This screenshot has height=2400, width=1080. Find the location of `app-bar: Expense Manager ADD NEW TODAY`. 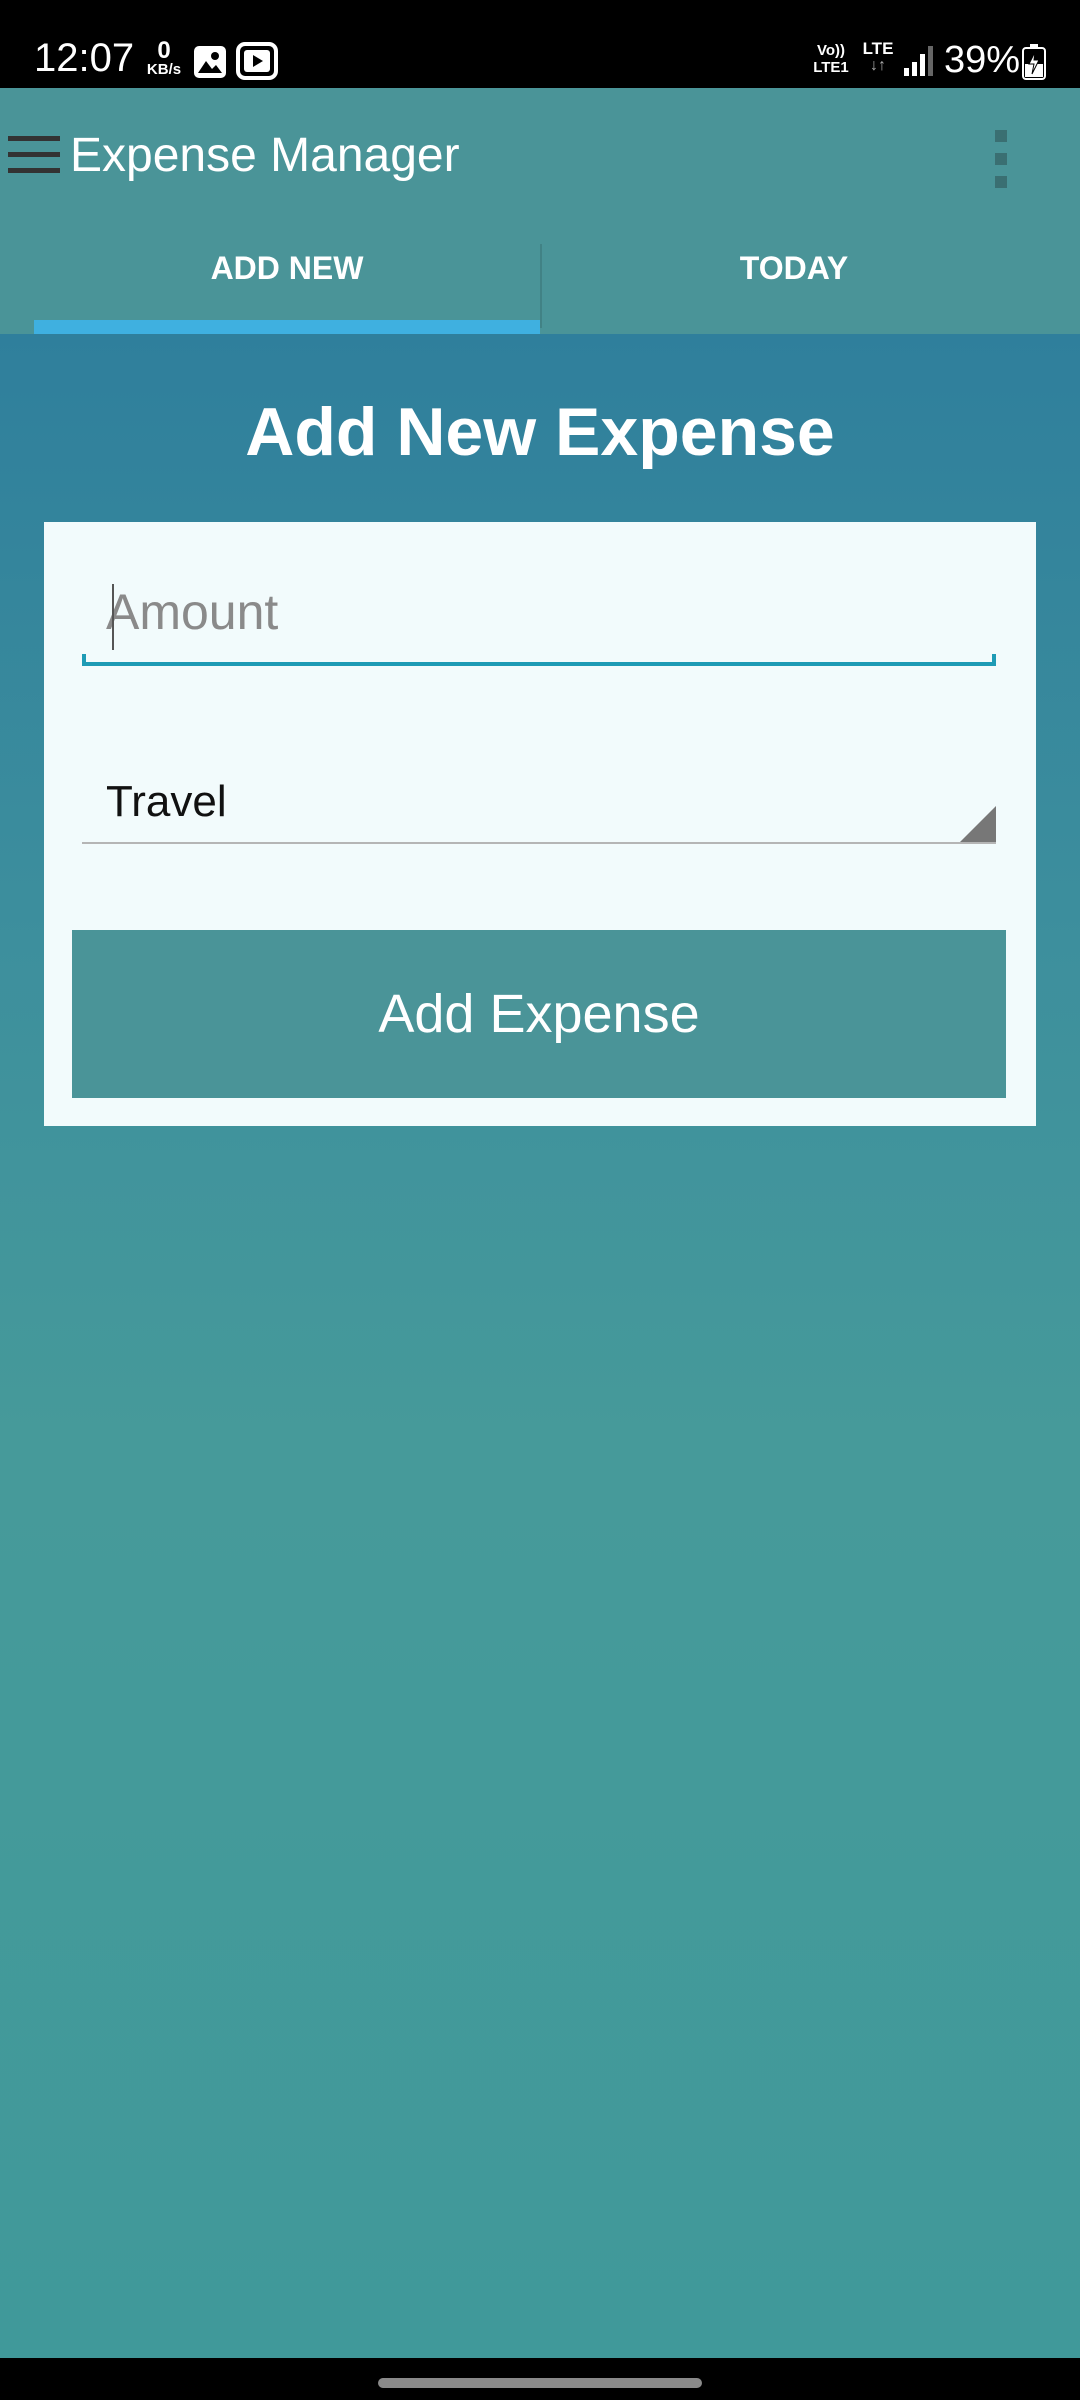

app-bar: Expense Manager ADD NEW TODAY is located at coordinates (540, 211).